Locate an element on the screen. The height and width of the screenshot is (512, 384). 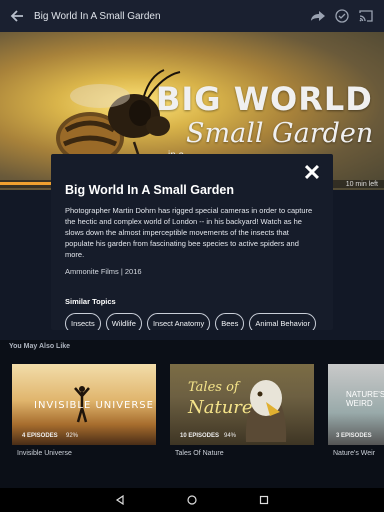
rec-episodes: 4 EPISODES is located at coordinates (40, 436).